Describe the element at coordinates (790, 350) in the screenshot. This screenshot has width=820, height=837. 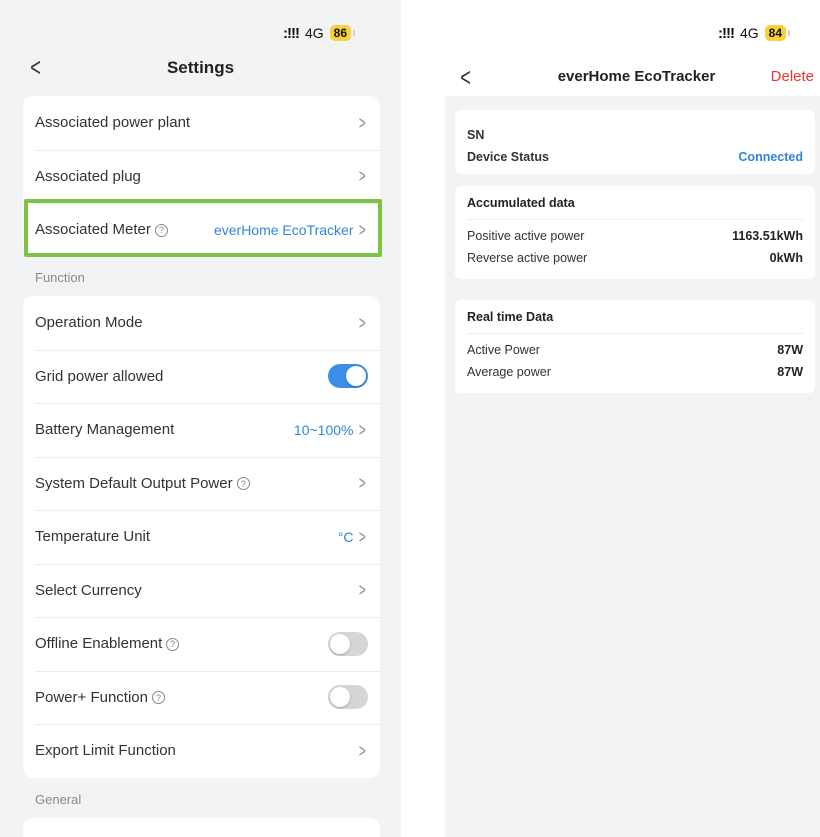
I see `active-power-value: 87W` at that location.